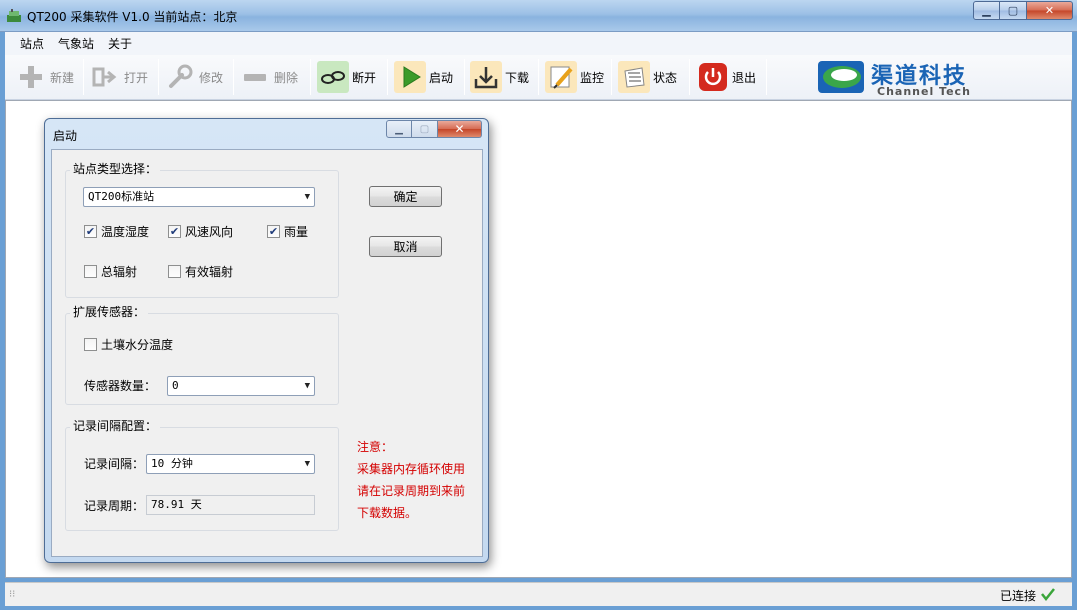 The image size is (1077, 610). What do you see at coordinates (115, 425) in the screenshot?
I see `record-config-label: 记录间隔配置：` at bounding box center [115, 425].